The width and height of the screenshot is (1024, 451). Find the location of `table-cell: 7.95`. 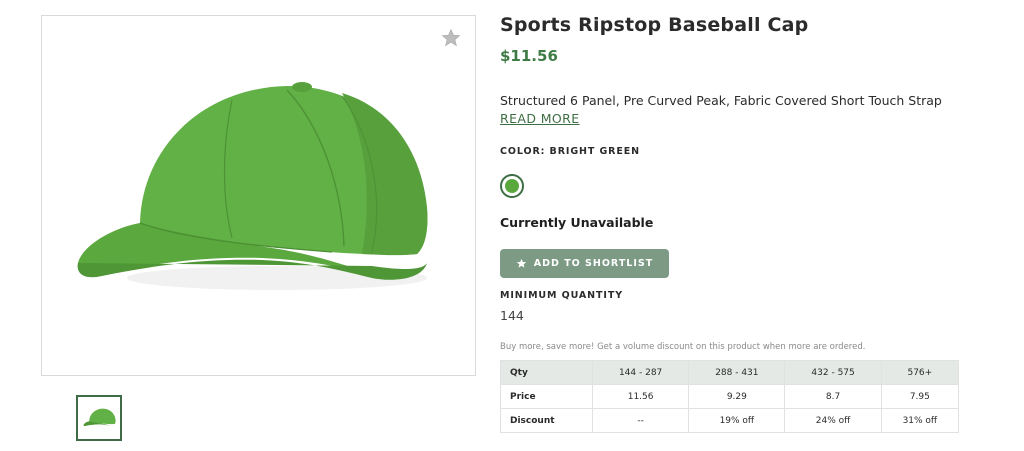

table-cell: 7.95 is located at coordinates (920, 396).